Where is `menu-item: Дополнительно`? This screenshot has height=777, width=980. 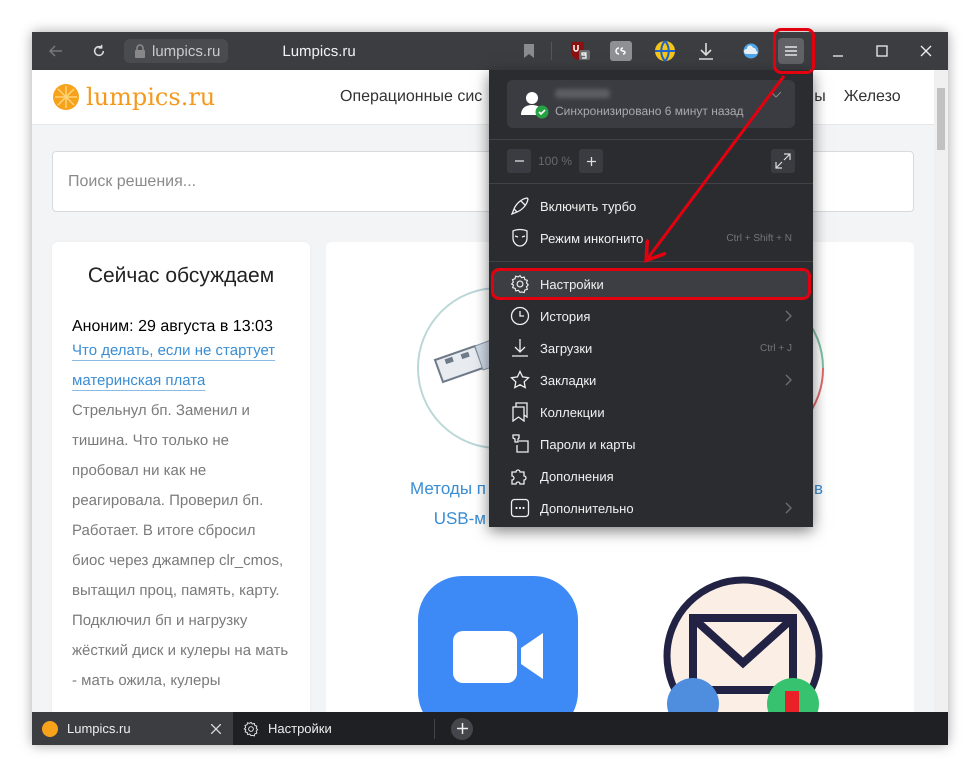
menu-item: Дополнительно is located at coordinates (651, 508).